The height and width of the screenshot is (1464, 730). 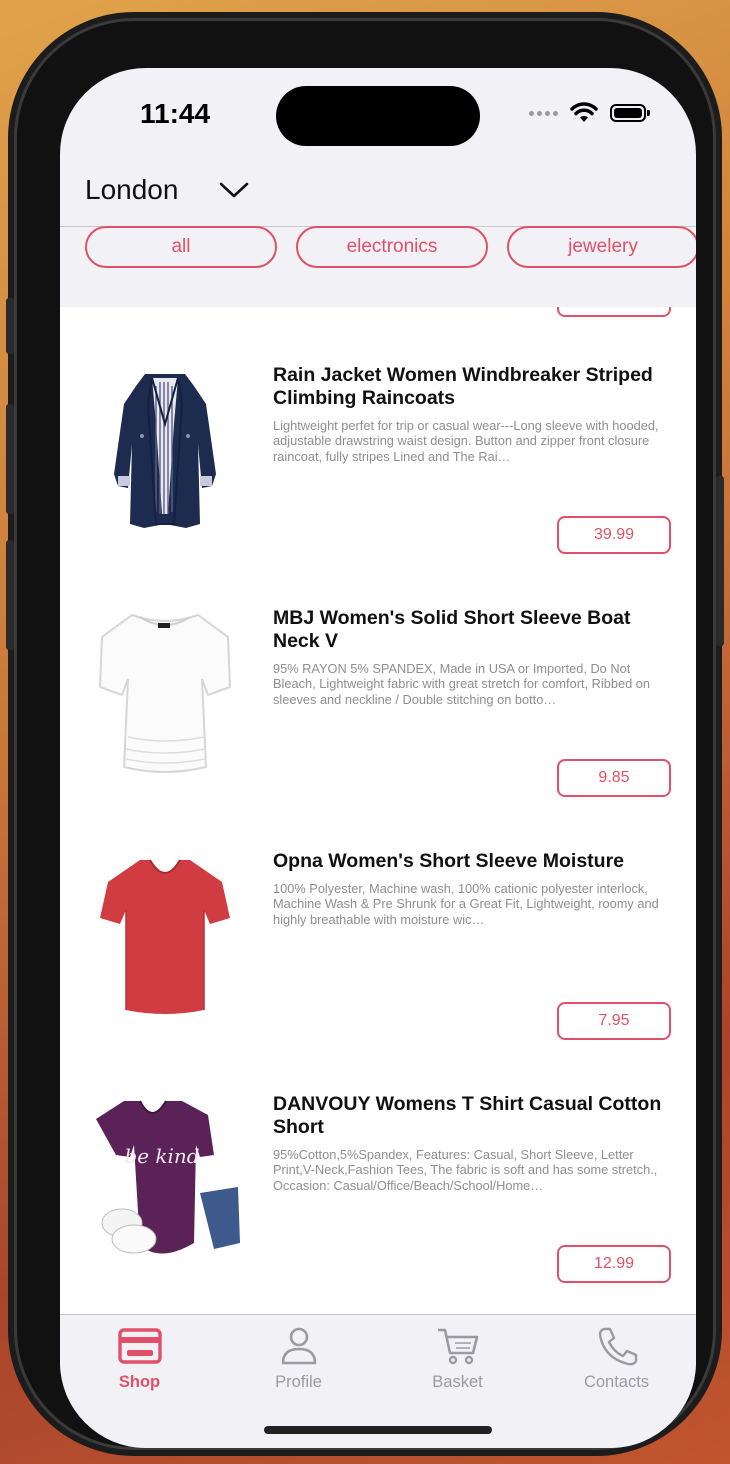 What do you see at coordinates (10, 326) in the screenshot?
I see `mute-switch` at bounding box center [10, 326].